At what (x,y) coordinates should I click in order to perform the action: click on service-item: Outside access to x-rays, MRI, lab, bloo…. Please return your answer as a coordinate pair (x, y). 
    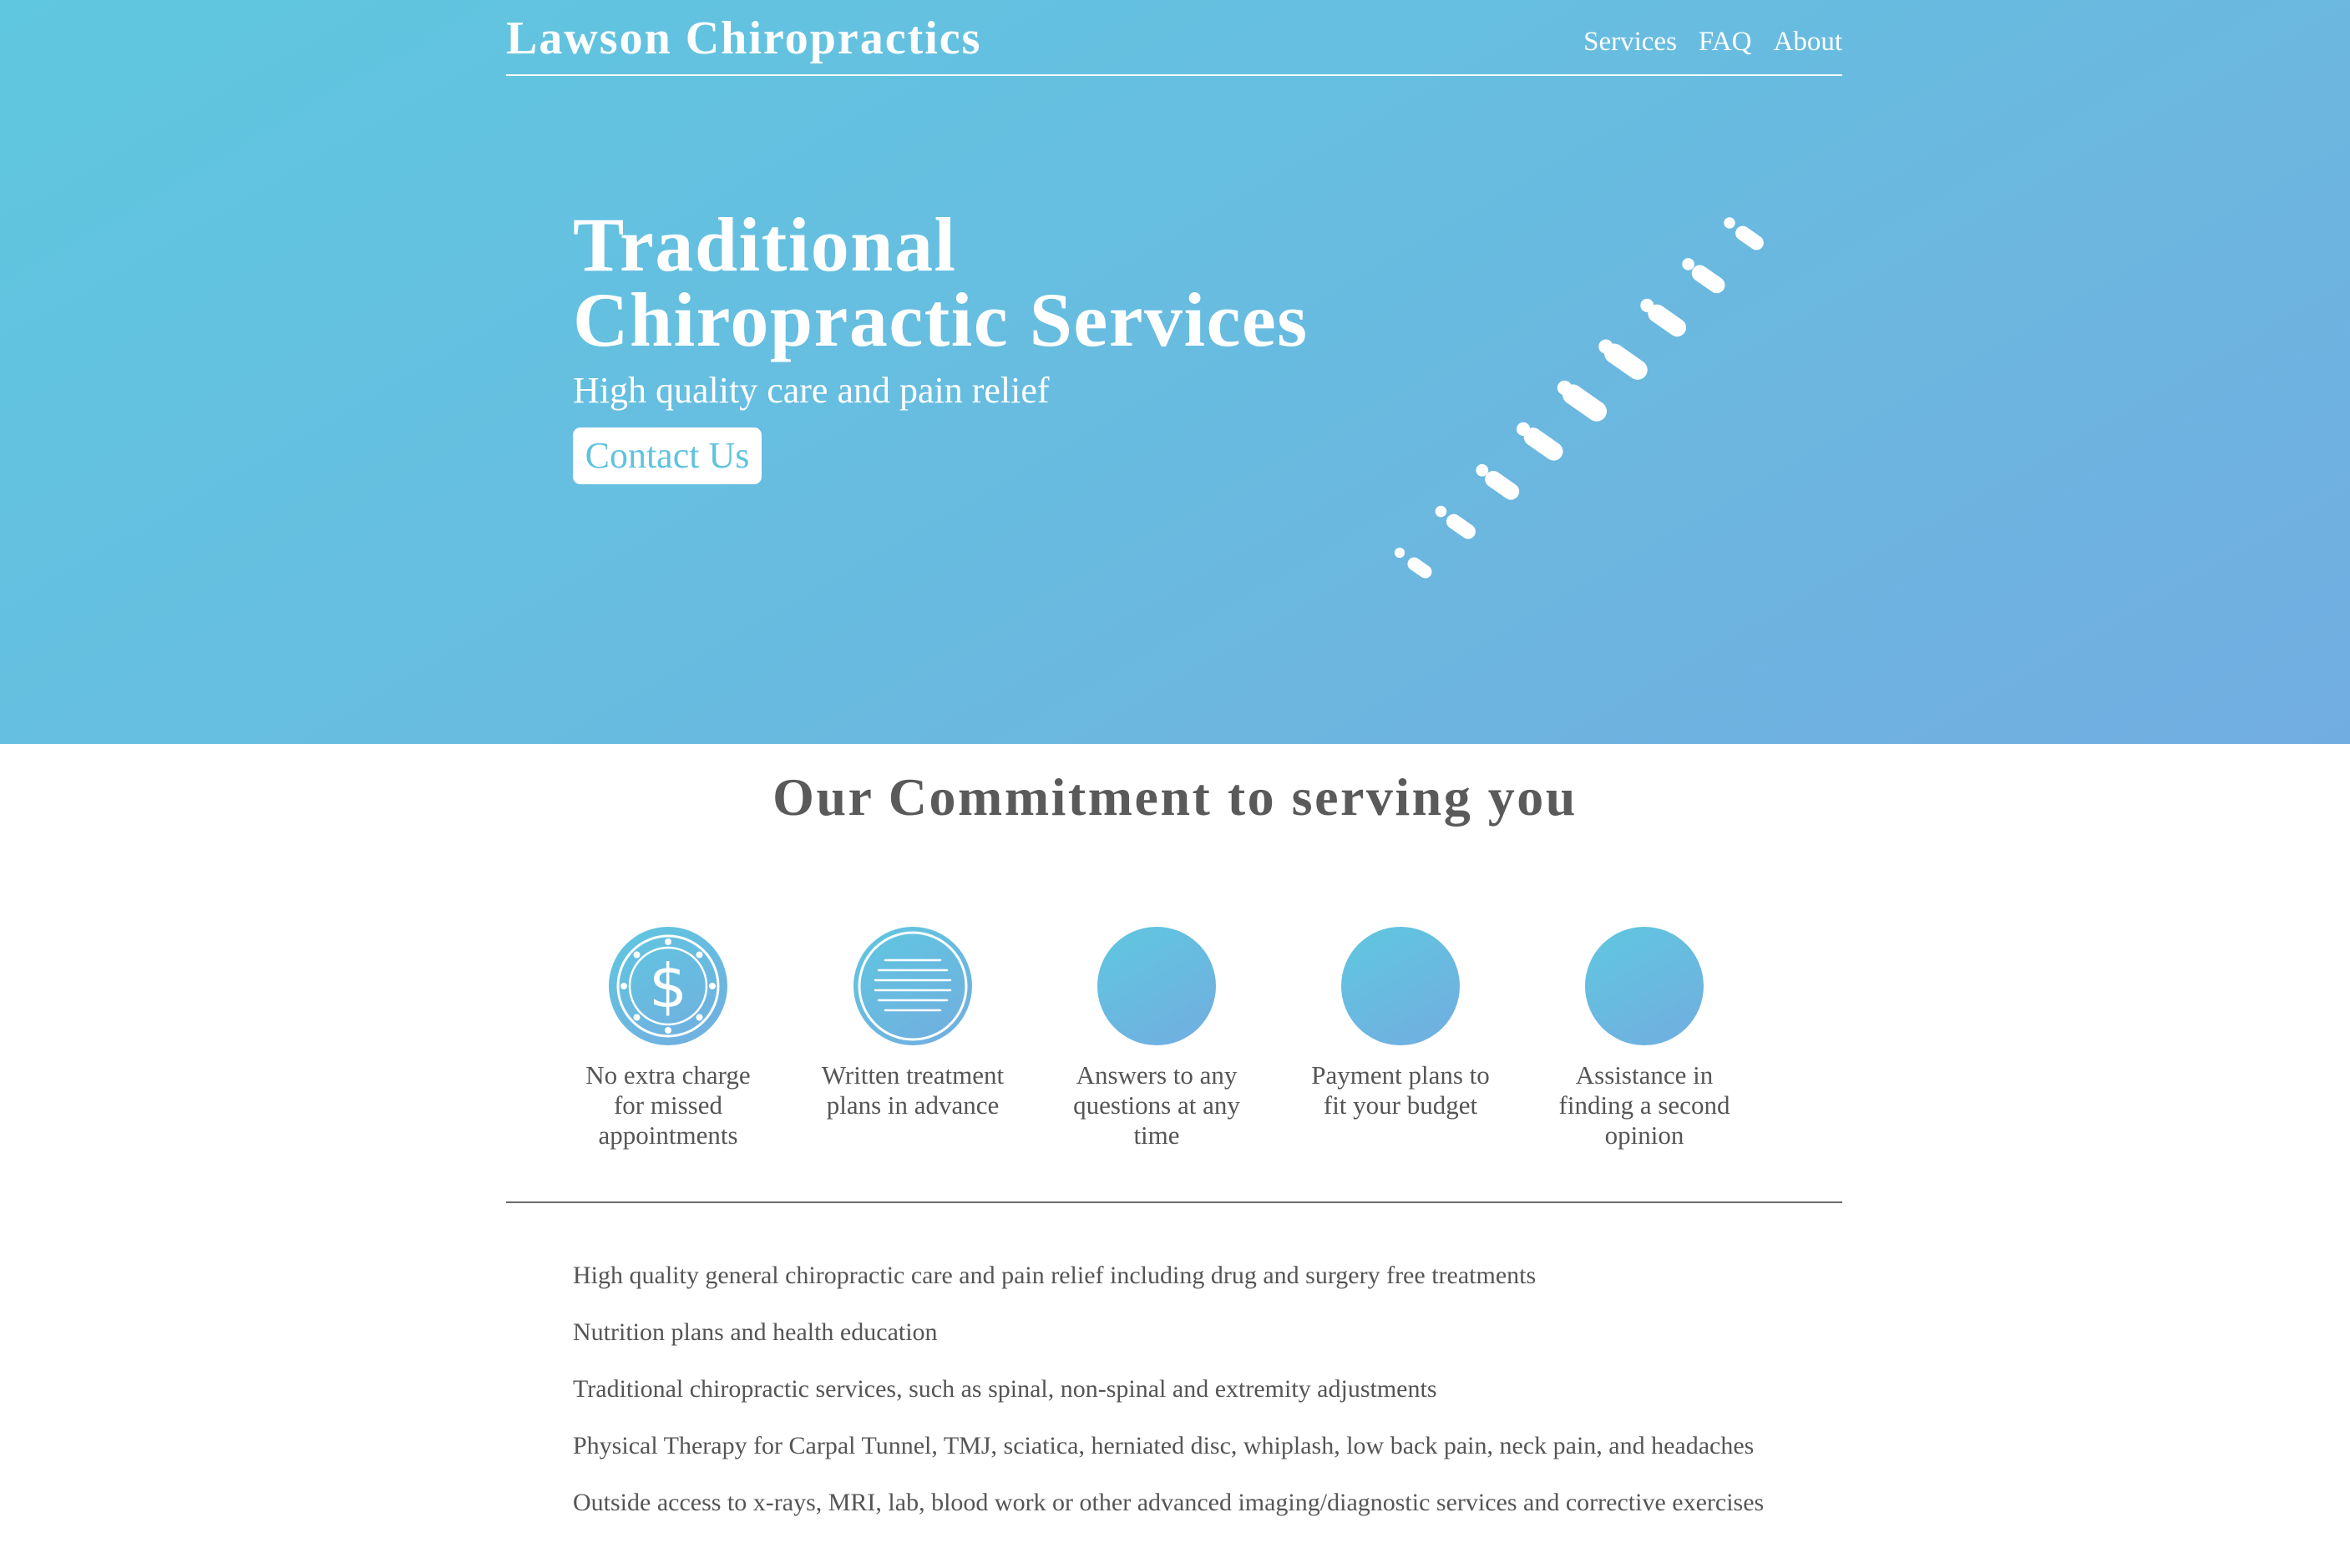
    Looking at the image, I should click on (1169, 1502).